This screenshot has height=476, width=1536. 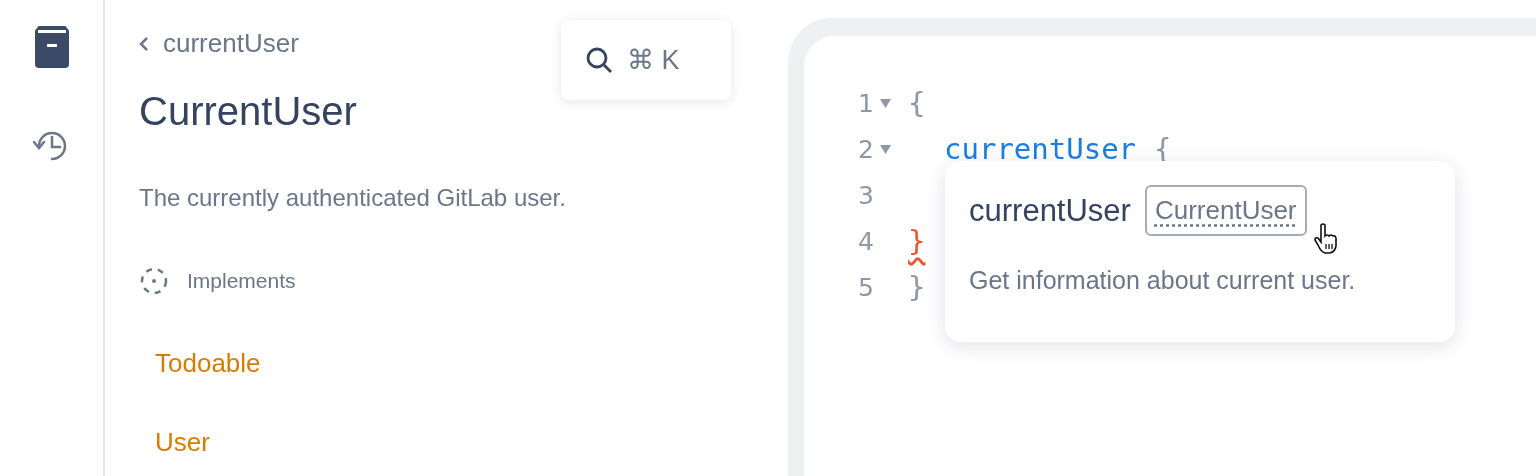 I want to click on implements-label: Implements, so click(x=241, y=281).